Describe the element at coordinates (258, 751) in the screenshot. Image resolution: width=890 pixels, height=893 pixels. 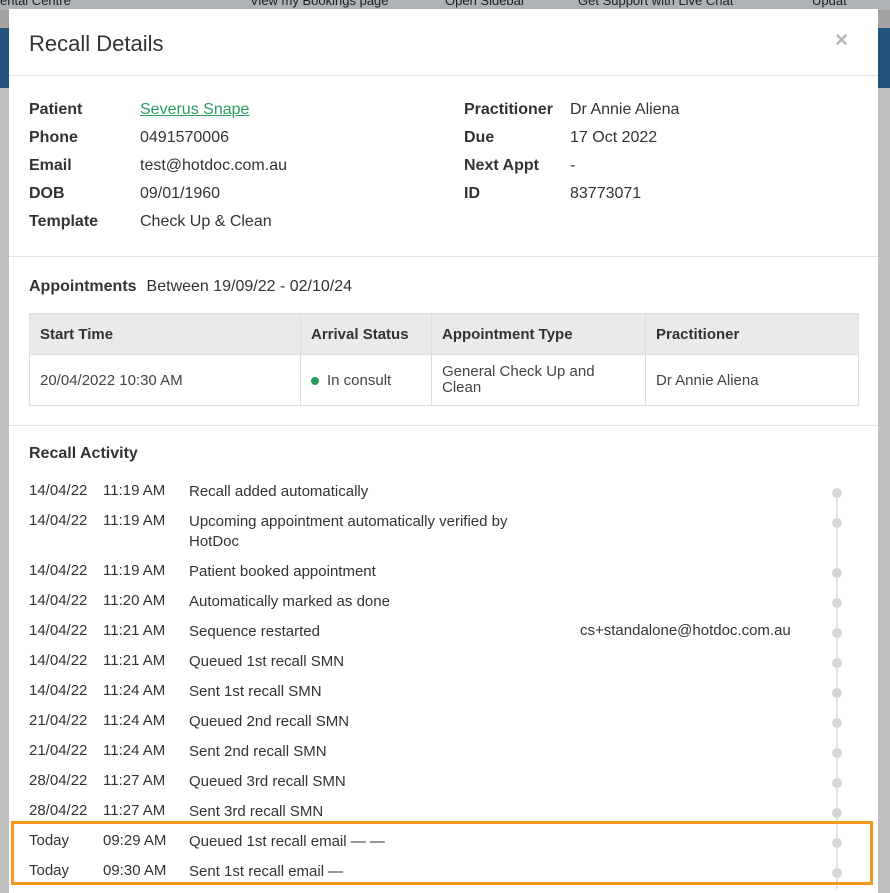
I see `activity-description: Sent 2nd recall SMN` at that location.